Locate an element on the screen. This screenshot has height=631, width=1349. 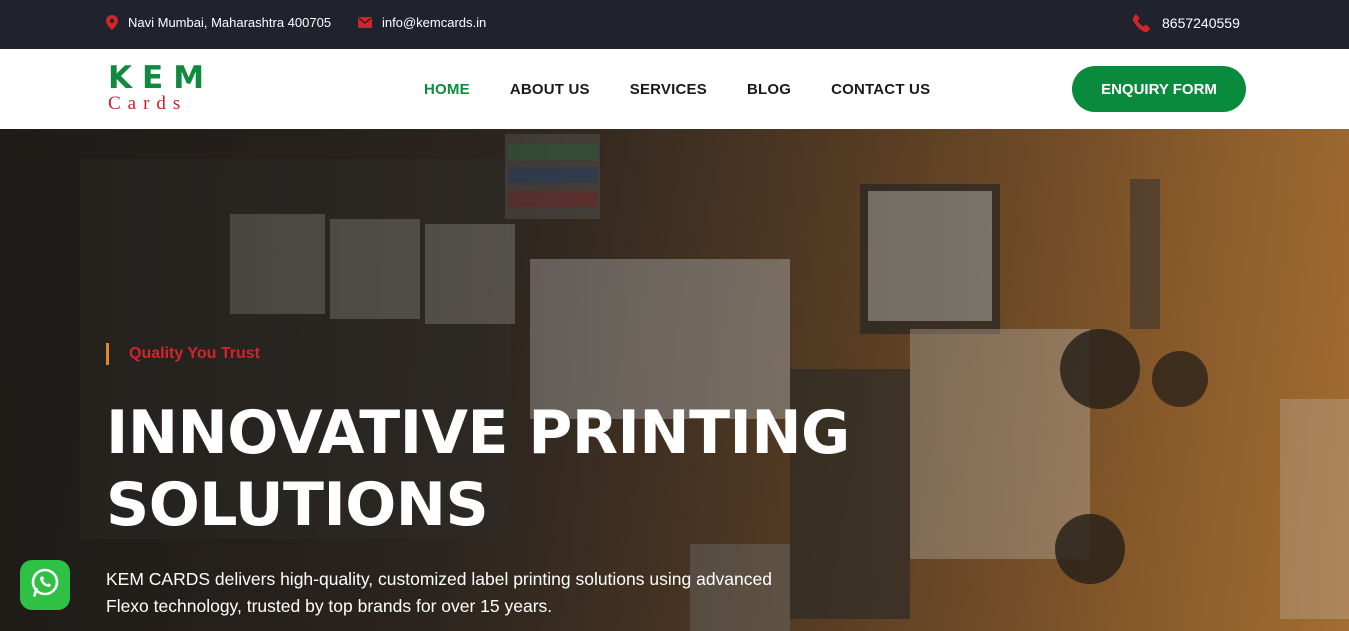
nav-services: SERVICES is located at coordinates (668, 89).